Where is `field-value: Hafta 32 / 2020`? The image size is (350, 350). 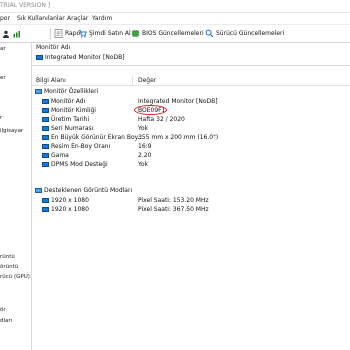
field-value: Hafta 32 / 2020 is located at coordinates (161, 119).